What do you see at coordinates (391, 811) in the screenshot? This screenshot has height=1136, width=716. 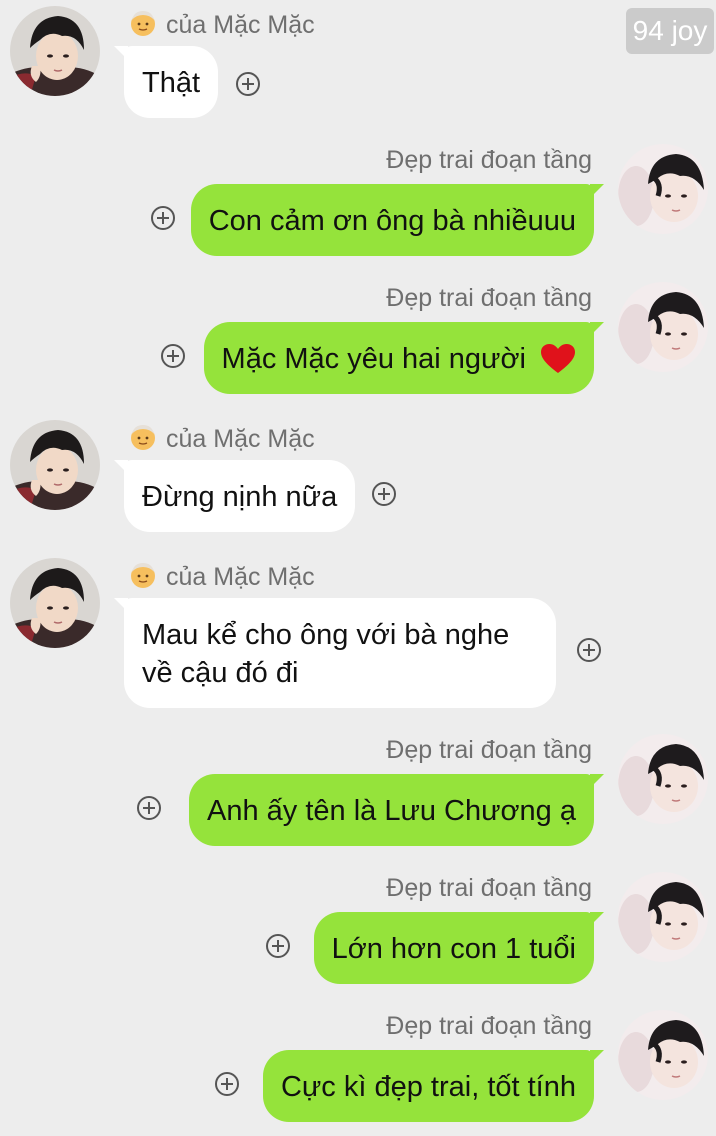 I see `message-text: Anh ấy tên là Lưu Chương ạ` at bounding box center [391, 811].